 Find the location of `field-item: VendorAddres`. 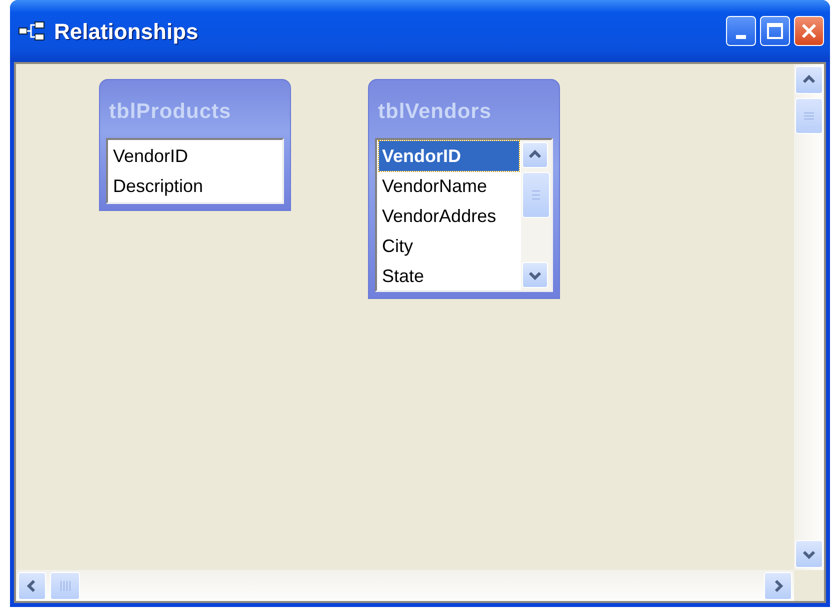

field-item: VendorAddres is located at coordinates (449, 215).